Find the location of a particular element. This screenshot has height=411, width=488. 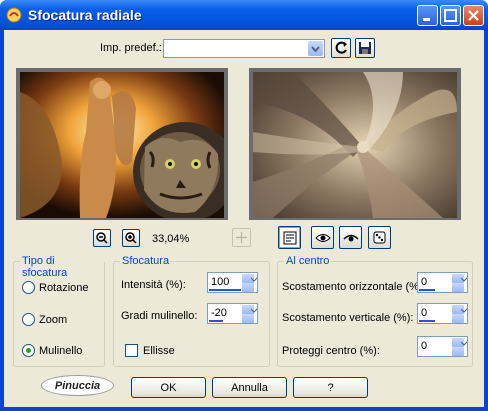

original-preview-image is located at coordinates (122, 145).